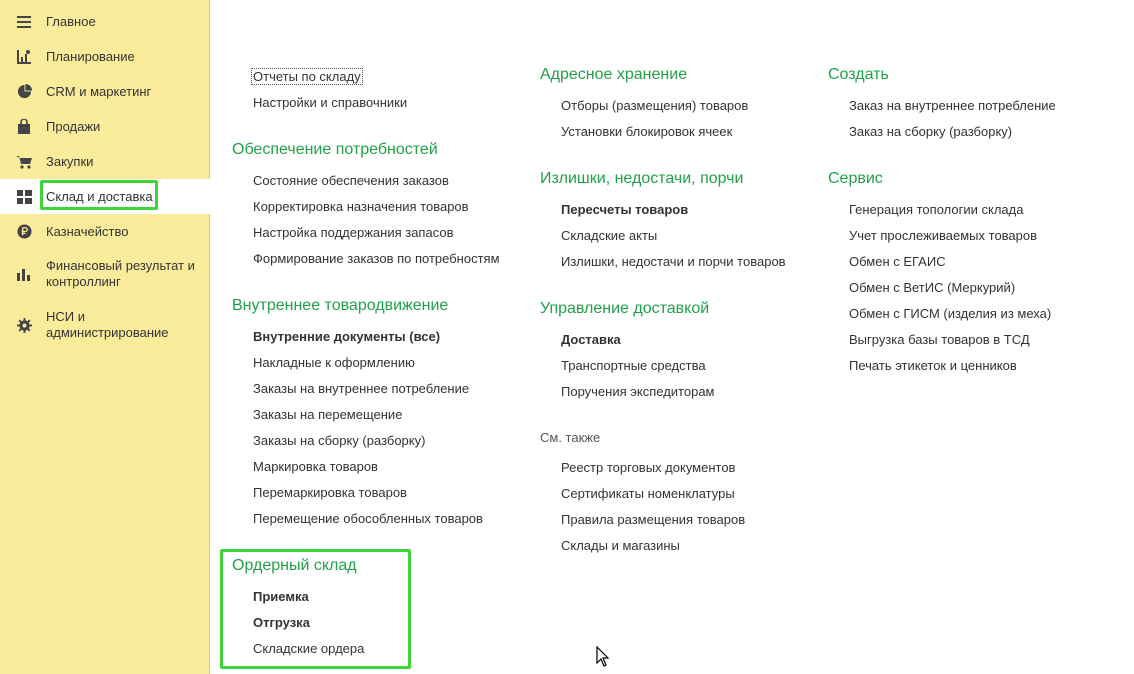  What do you see at coordinates (609, 235) in the screenshot?
I see `link-item: Складские акты` at bounding box center [609, 235].